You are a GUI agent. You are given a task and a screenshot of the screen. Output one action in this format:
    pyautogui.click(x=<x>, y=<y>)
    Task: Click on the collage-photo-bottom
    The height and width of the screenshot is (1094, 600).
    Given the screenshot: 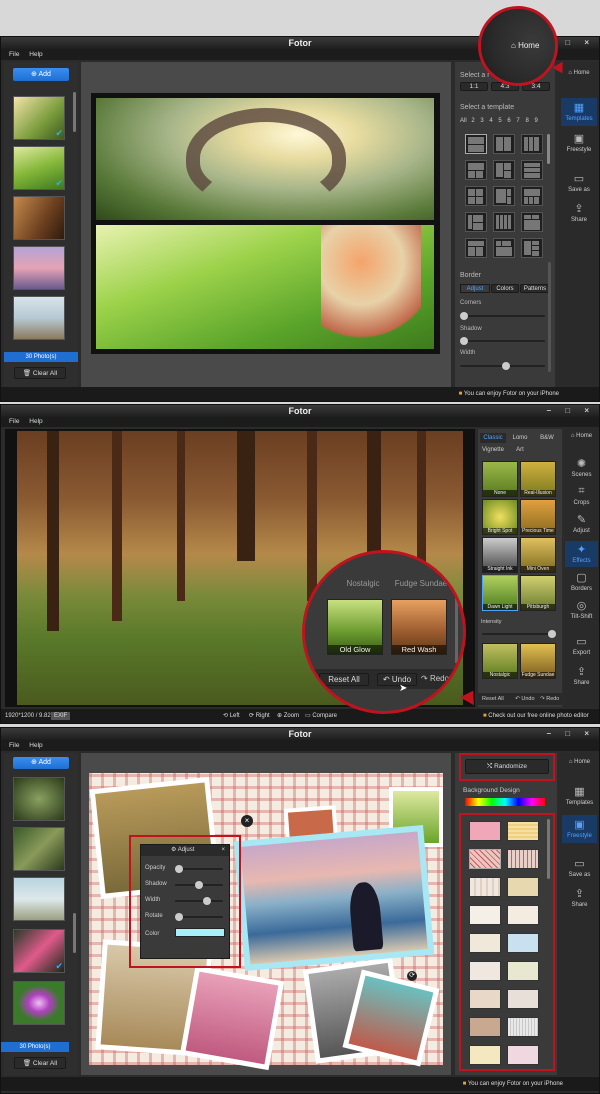 What is the action you would take?
    pyautogui.click(x=265, y=287)
    